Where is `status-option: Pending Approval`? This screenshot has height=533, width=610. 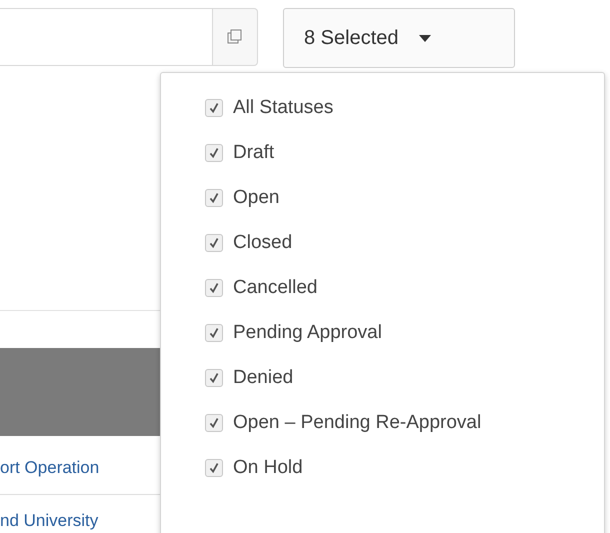
status-option: Pending Approval is located at coordinates (382, 332).